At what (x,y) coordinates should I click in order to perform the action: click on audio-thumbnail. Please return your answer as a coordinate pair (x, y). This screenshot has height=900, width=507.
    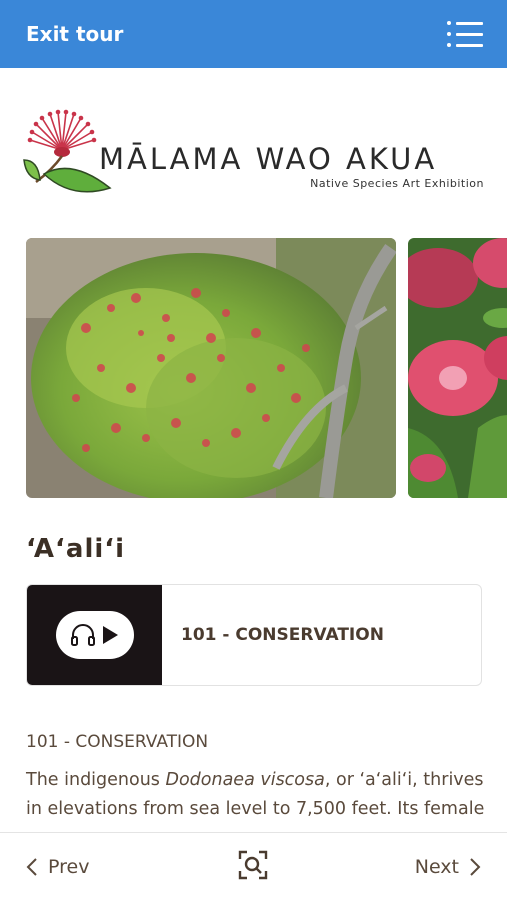
    Looking at the image, I should click on (94, 635).